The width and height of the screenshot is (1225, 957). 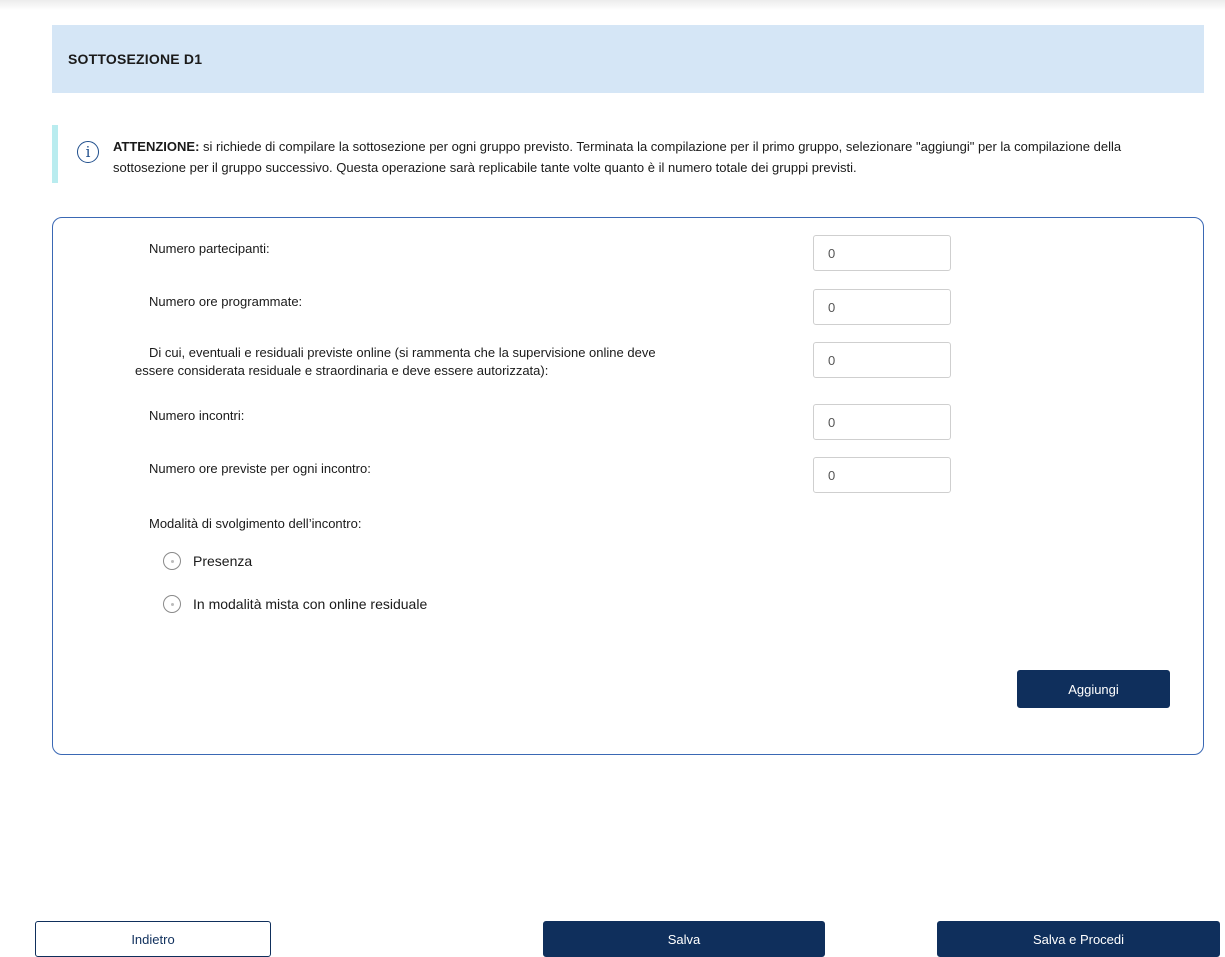 I want to click on section-header: SOTTOSEZIONE D1, so click(x=628, y=59).